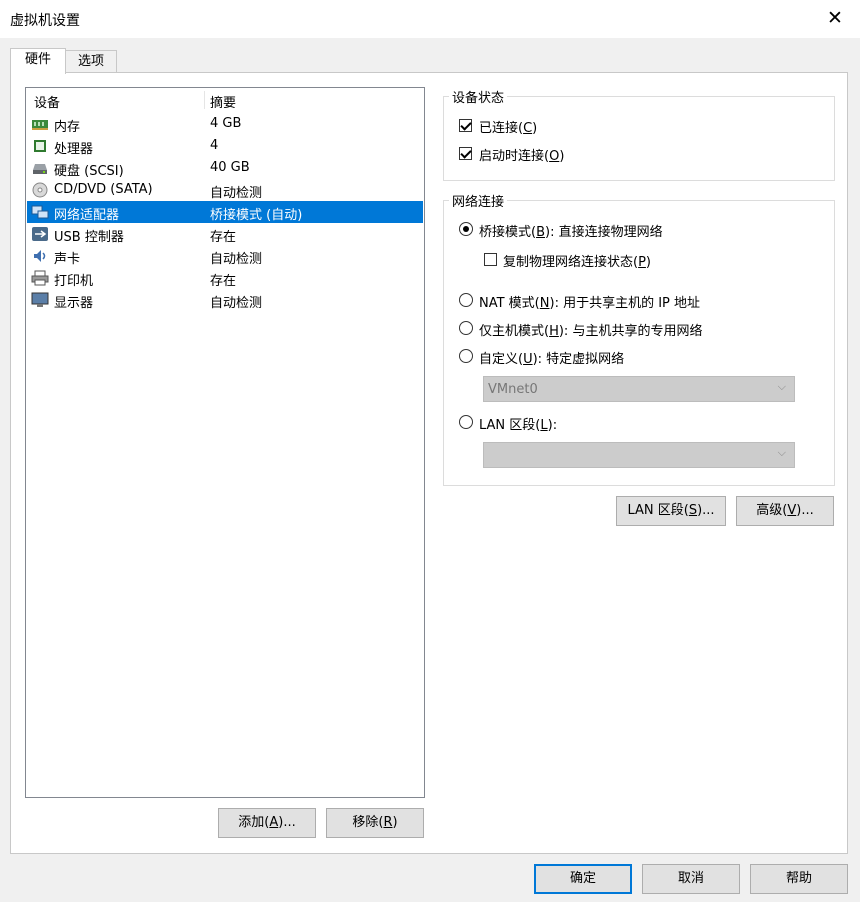 This screenshot has height=902, width=860. I want to click on remove-button-label: 移除(, so click(368, 822).